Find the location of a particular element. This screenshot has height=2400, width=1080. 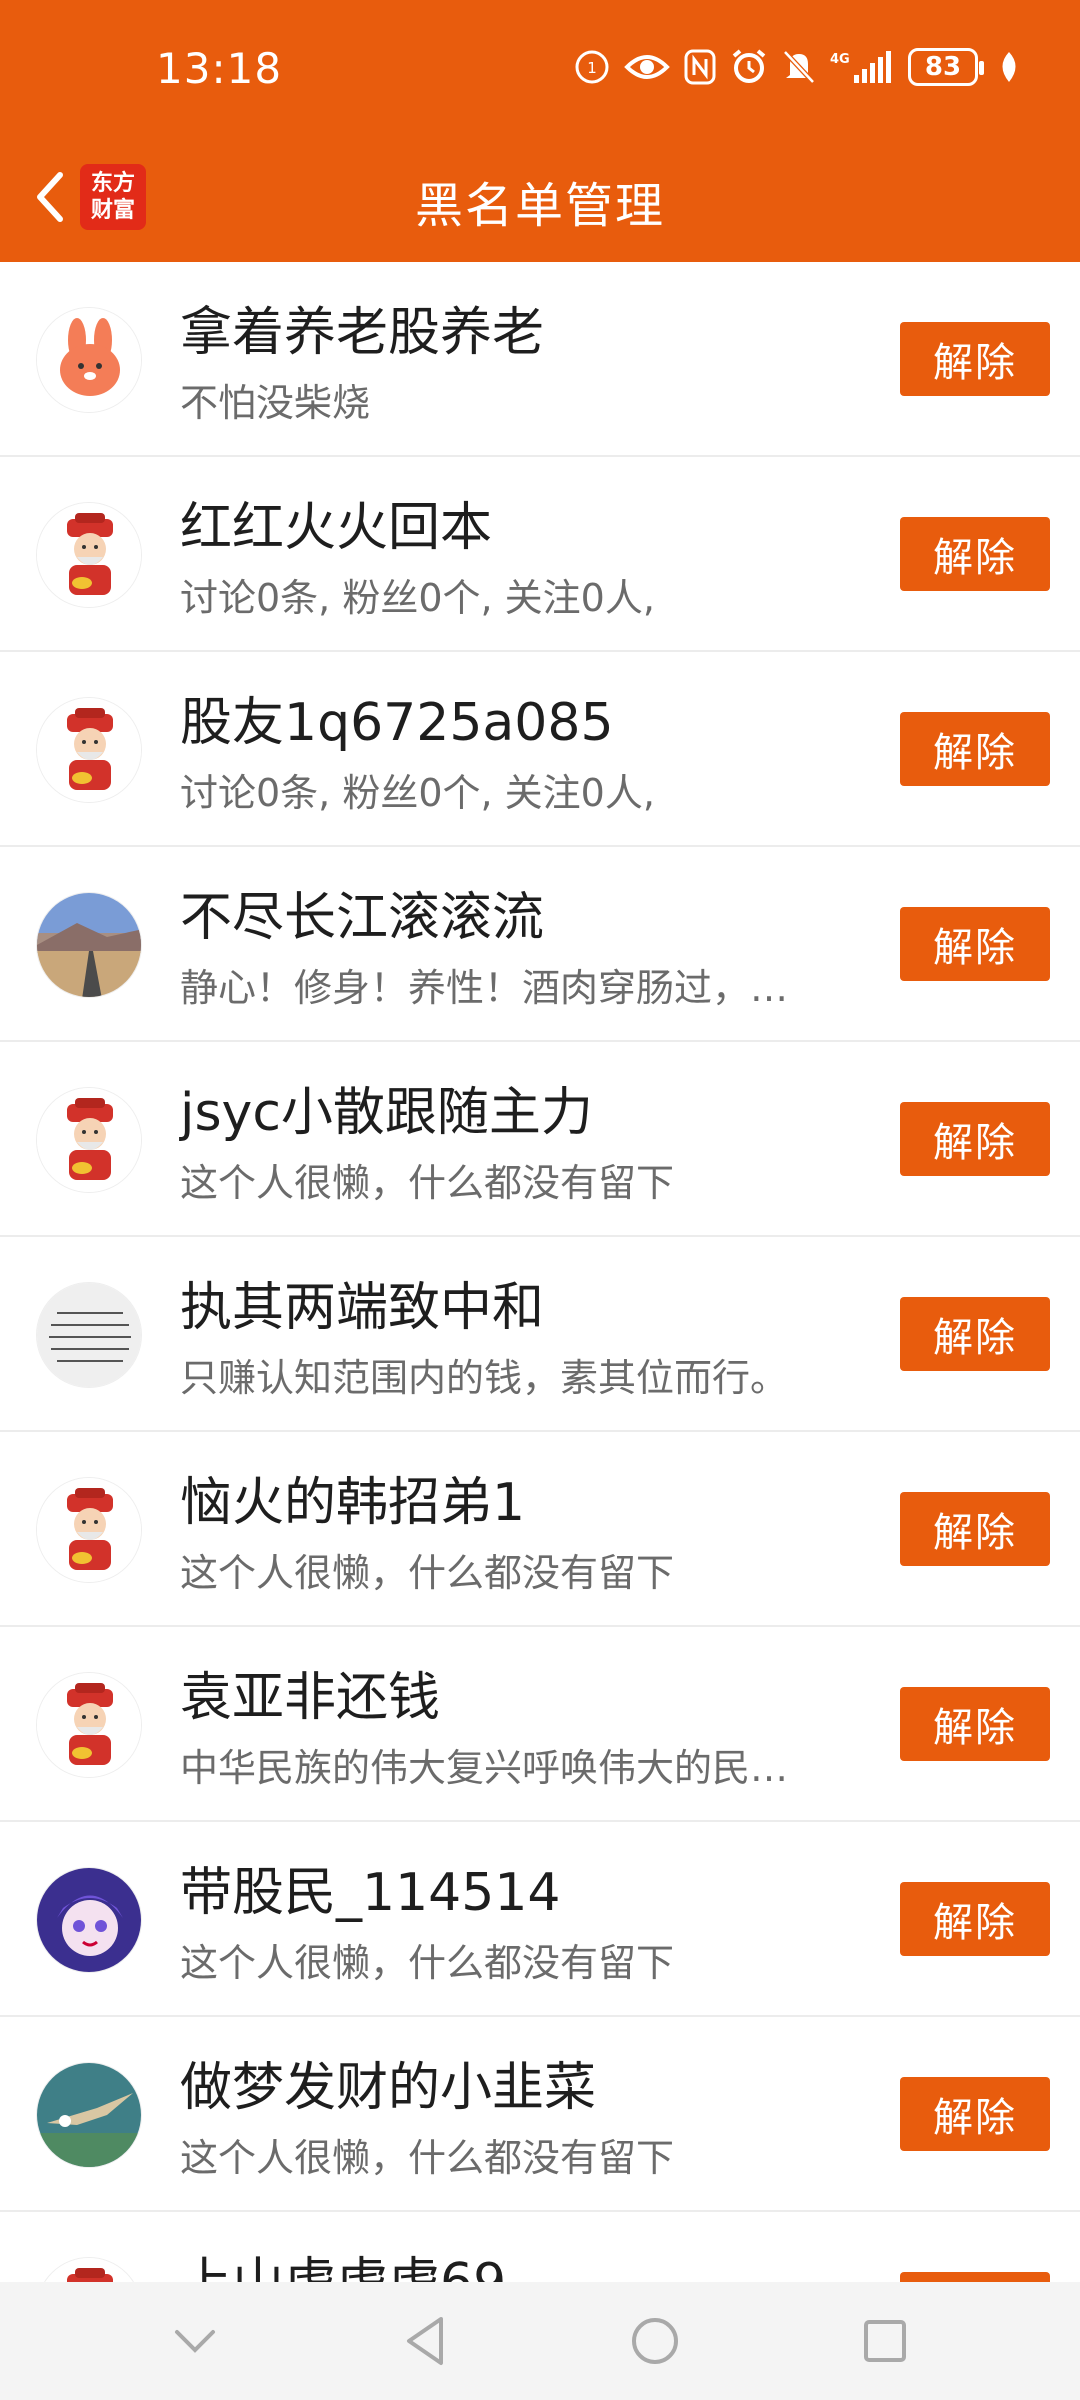

user-description: 不怕没柴烧 is located at coordinates (275, 403).